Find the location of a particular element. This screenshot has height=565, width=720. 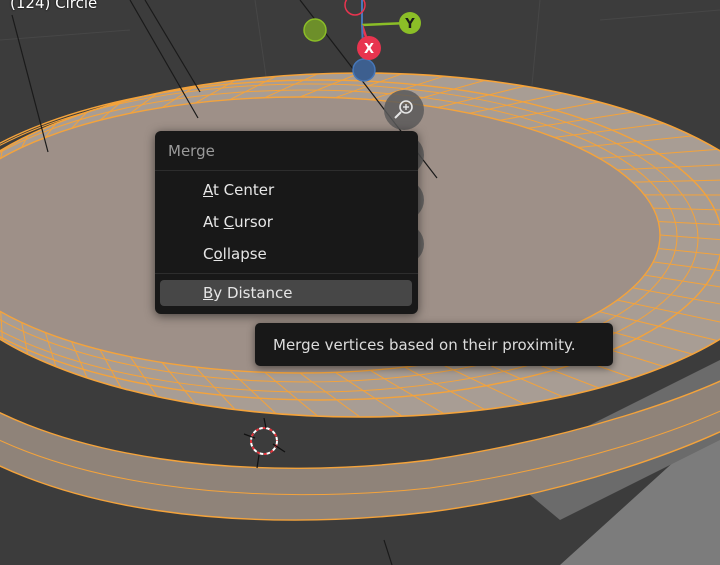

menu-item-label: At Center is located at coordinates (239, 190).